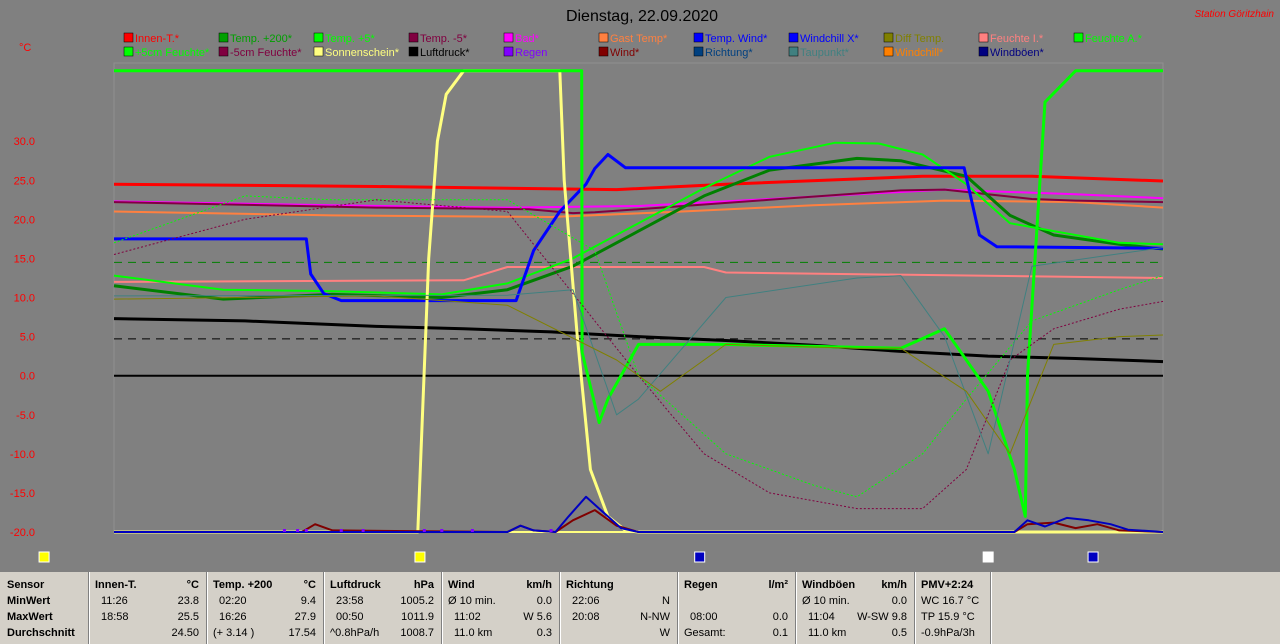  Describe the element at coordinates (423, 585) in the screenshot. I see `druck-unit: hPa` at that location.